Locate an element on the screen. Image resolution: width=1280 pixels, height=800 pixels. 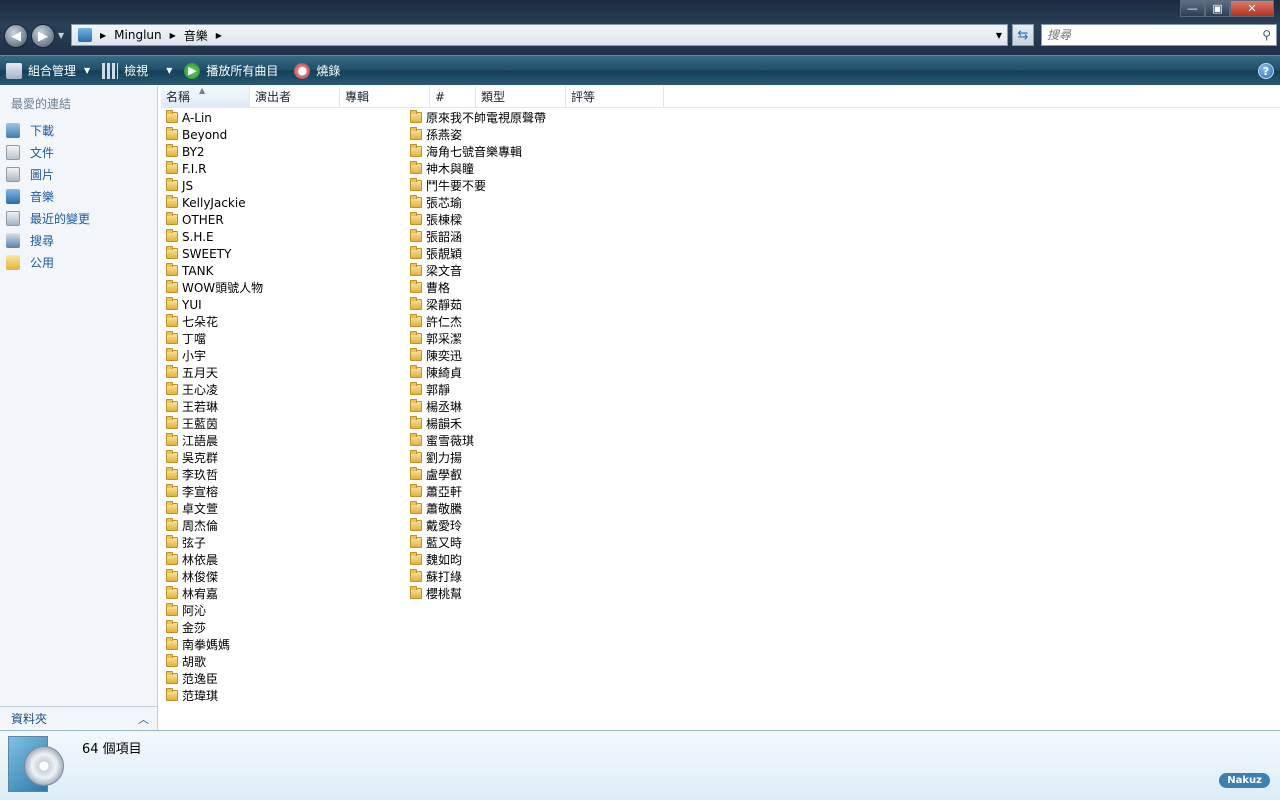
fav-item-public: 公用 is located at coordinates (48, 262).